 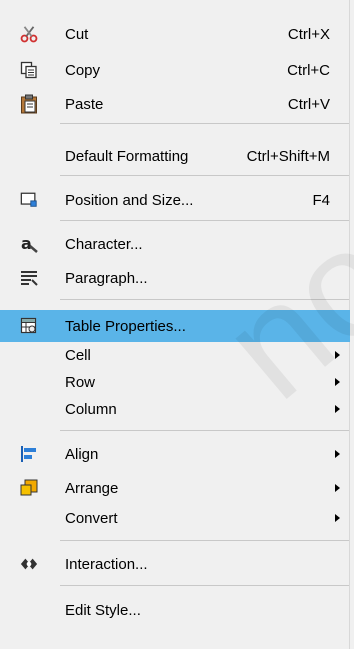 I want to click on menu-item-label: Align, so click(x=82, y=454).